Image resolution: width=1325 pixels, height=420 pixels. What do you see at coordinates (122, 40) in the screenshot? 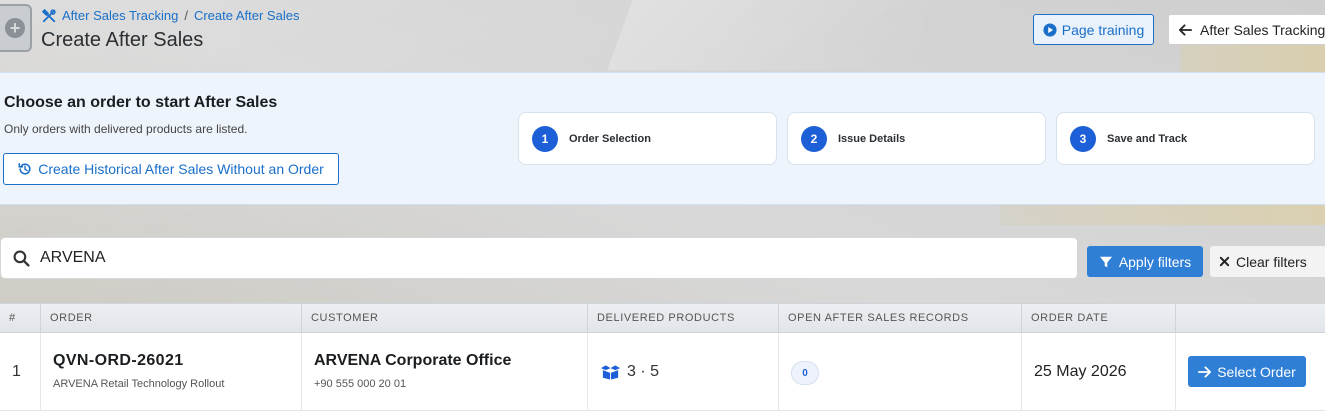
I see `page-title: Create After Sales` at bounding box center [122, 40].